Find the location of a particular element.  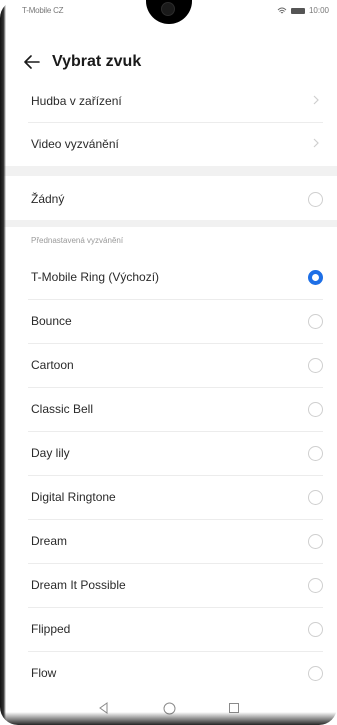

status-time: 10:00 is located at coordinates (318, 10).